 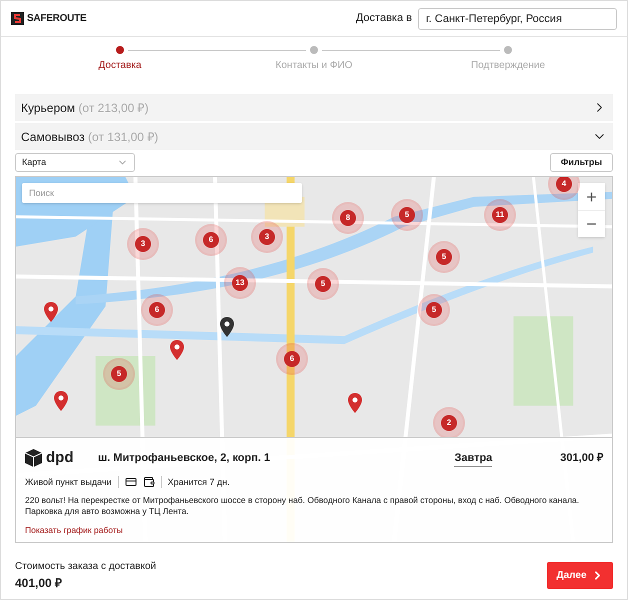 What do you see at coordinates (130, 482) in the screenshot?
I see `card-icon` at bounding box center [130, 482].